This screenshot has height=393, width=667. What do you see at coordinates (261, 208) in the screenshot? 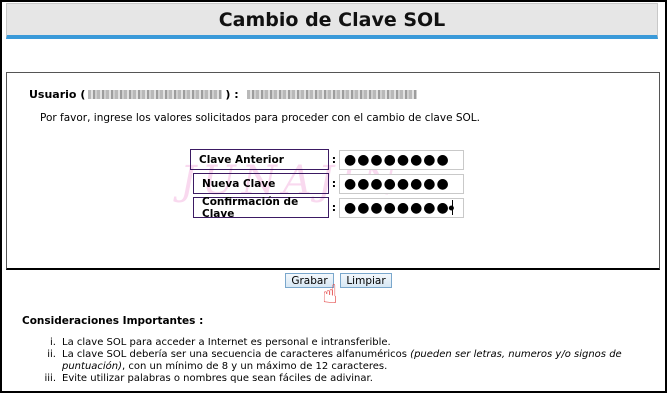
I see `field-label-confirm-password: Confirmación de Clave` at bounding box center [261, 208].